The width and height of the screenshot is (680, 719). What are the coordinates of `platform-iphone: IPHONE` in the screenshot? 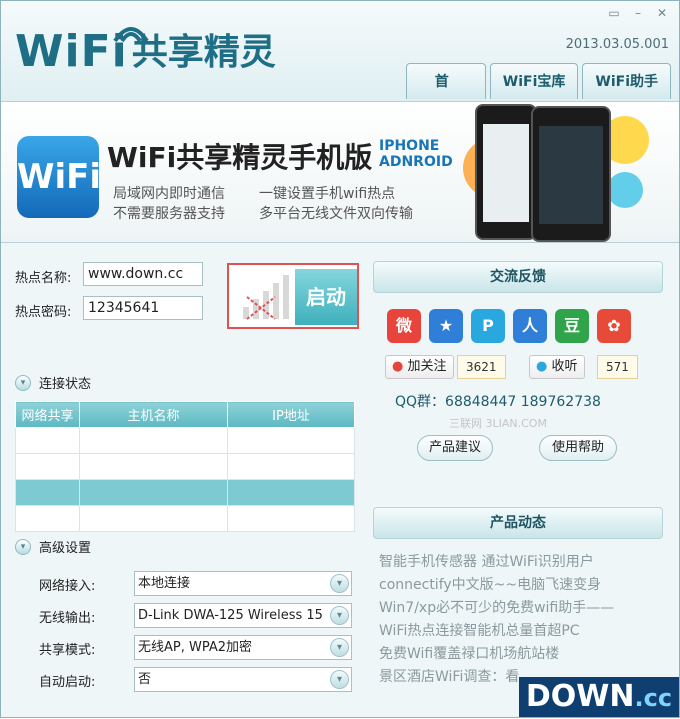 It's located at (409, 146).